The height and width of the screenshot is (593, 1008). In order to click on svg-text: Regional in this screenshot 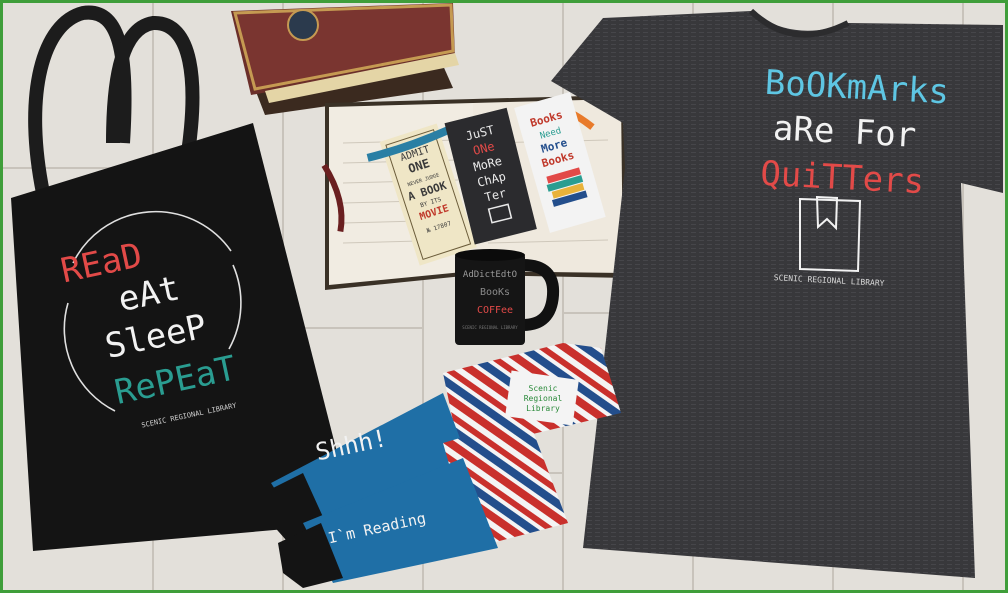, I will do `click(543, 398)`.